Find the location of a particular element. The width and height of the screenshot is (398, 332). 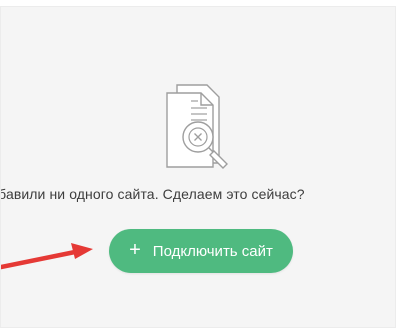

add-site-button: + Подключить сайт is located at coordinates (201, 251).